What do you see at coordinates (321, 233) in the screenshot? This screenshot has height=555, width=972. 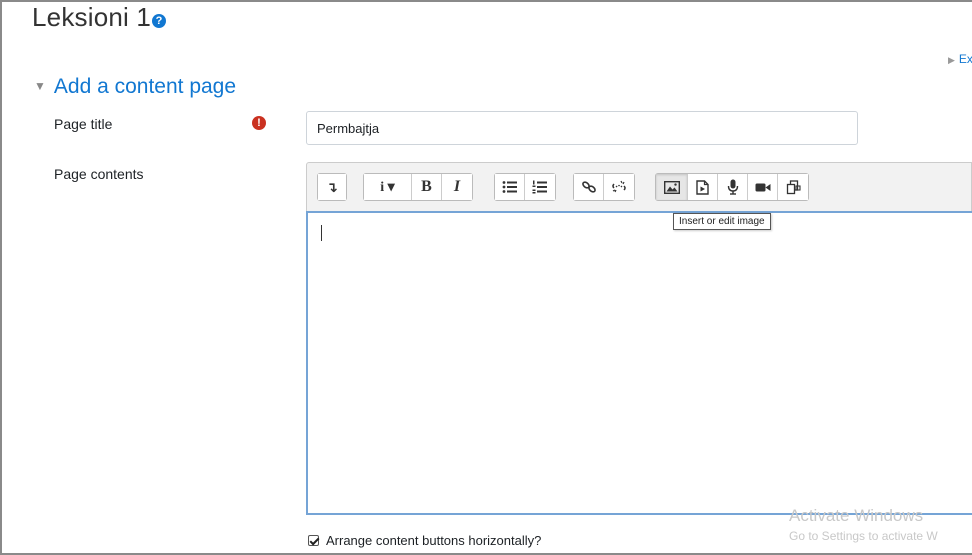 I see `text-cursor` at bounding box center [321, 233].